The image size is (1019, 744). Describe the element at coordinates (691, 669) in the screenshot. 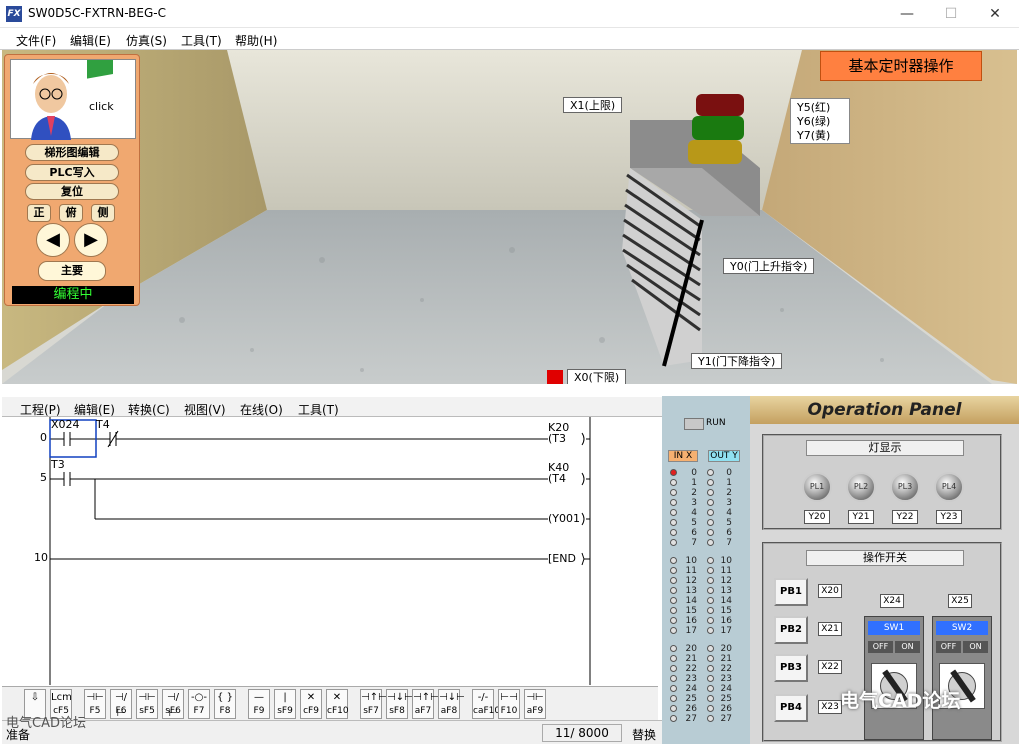

I see `input-number: 22` at that location.